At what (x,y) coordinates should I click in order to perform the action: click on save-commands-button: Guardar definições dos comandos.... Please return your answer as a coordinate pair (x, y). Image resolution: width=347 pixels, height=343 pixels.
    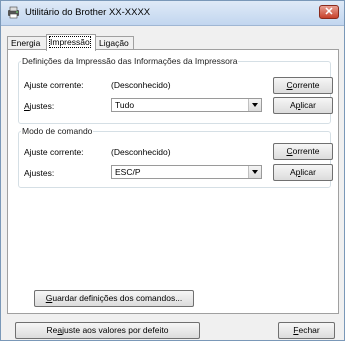
    Looking at the image, I should click on (114, 298).